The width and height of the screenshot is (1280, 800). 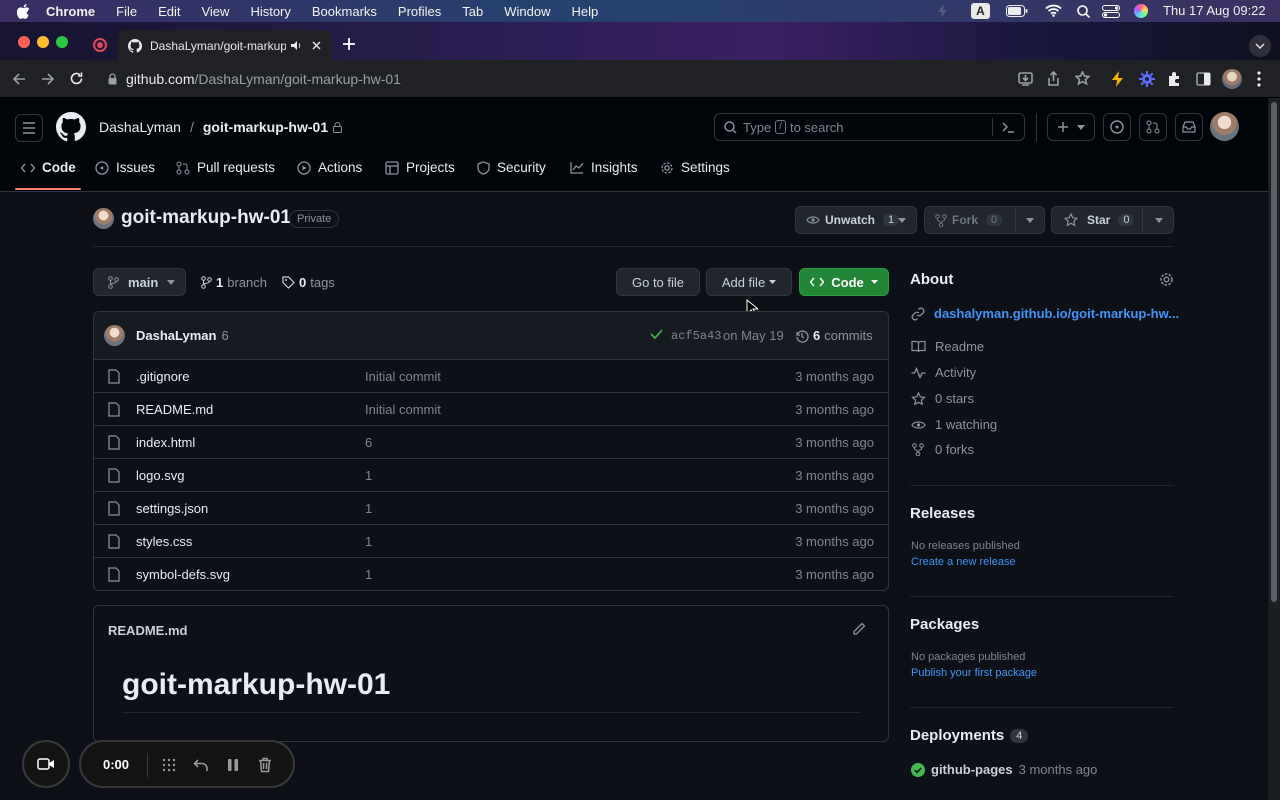 What do you see at coordinates (48, 167) in the screenshot?
I see `tab-code: Code` at bounding box center [48, 167].